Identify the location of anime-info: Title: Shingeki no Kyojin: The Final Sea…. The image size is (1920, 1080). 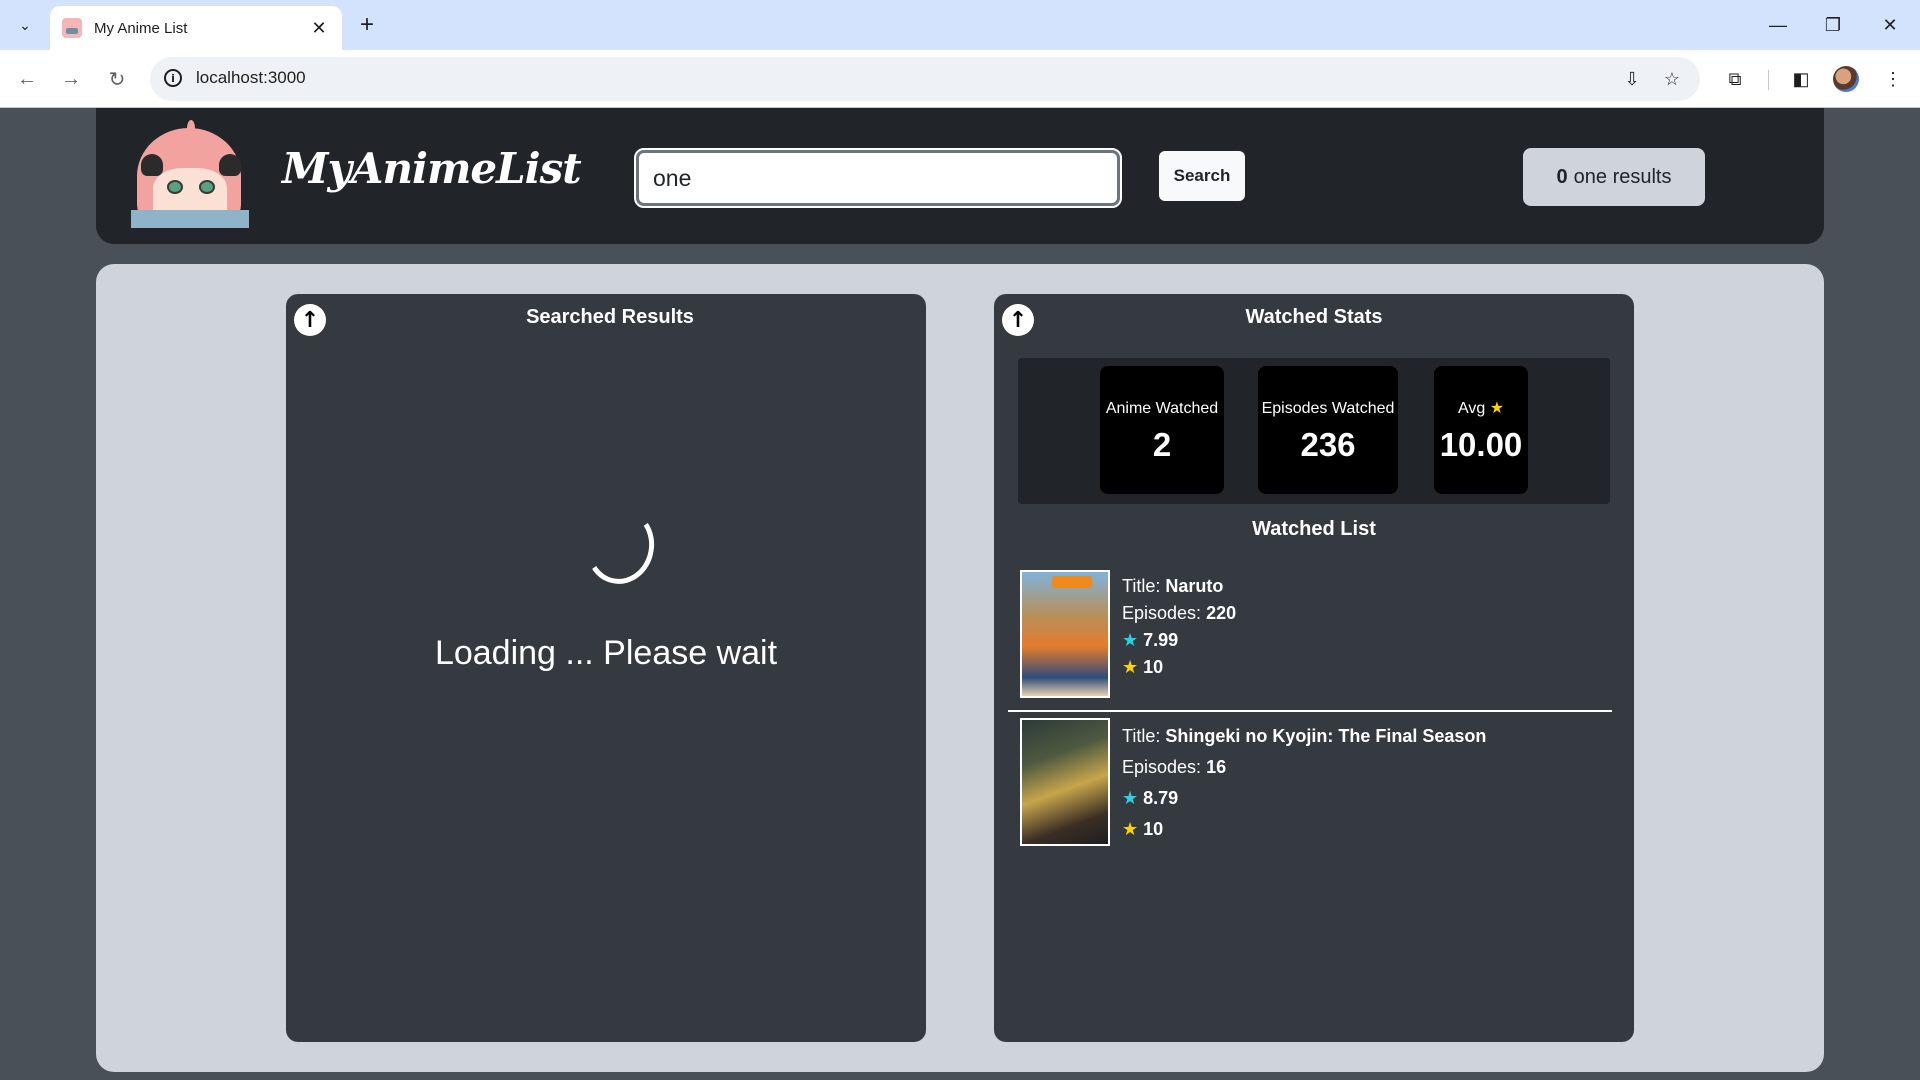
(1304, 782).